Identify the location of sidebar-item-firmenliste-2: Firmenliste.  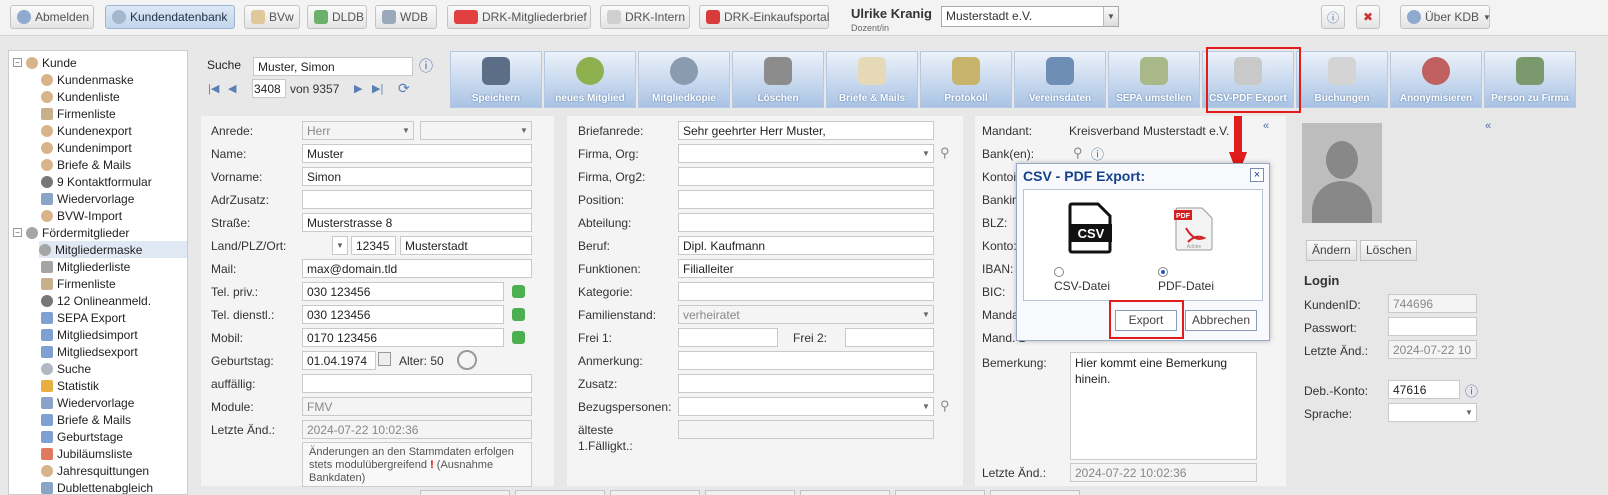
(78, 283).